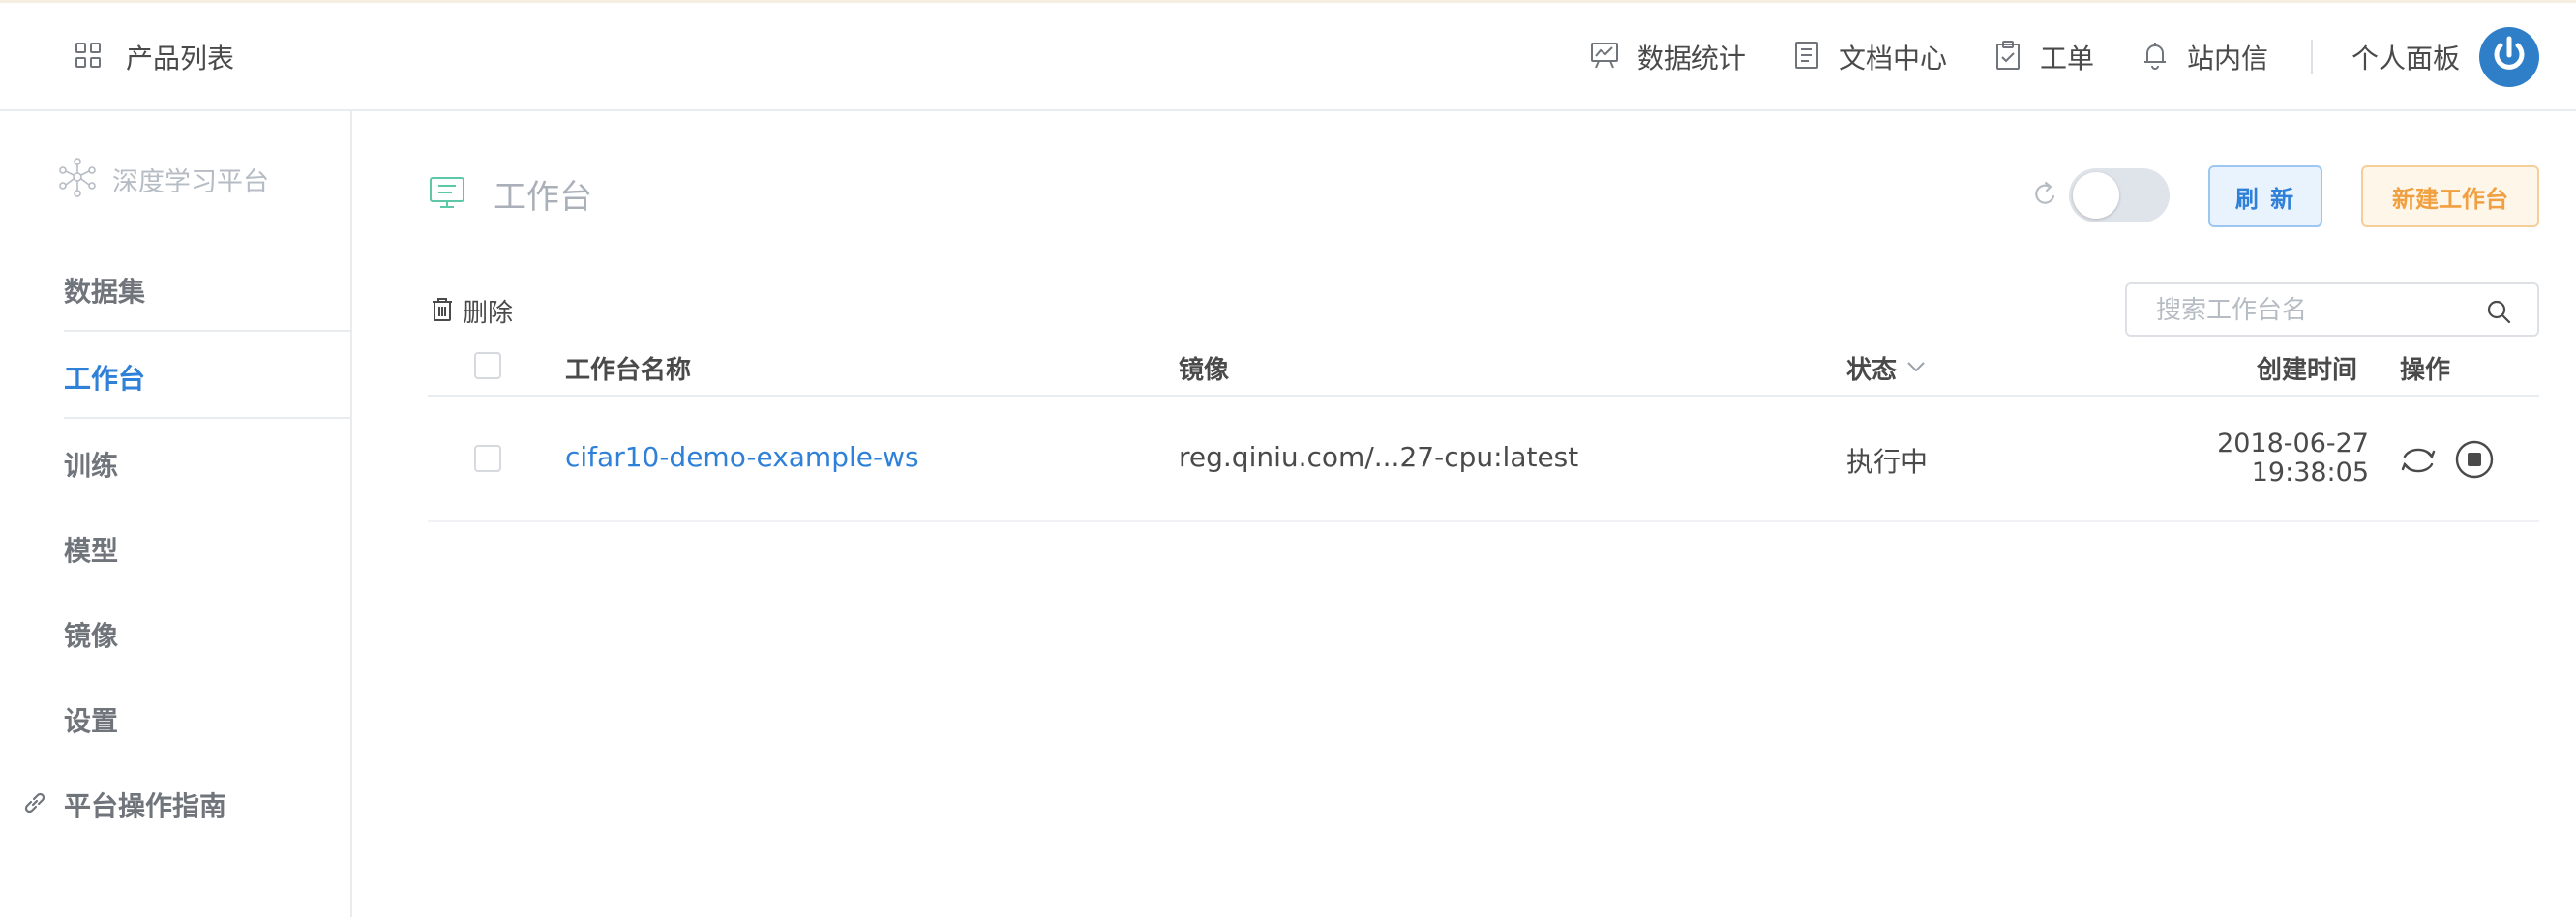 This screenshot has height=917, width=2576. Describe the element at coordinates (2066, 59) in the screenshot. I see `nav-tickets-label: 工单` at that location.